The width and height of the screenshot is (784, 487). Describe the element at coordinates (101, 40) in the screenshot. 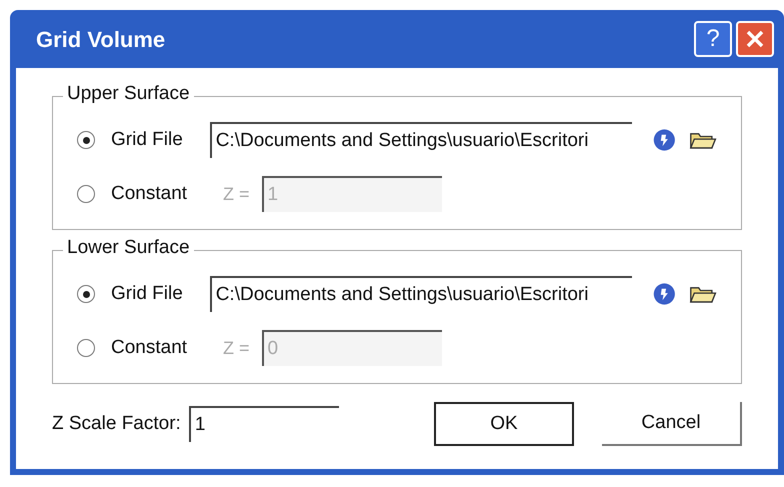

I see `window-title: Grid Volume` at that location.